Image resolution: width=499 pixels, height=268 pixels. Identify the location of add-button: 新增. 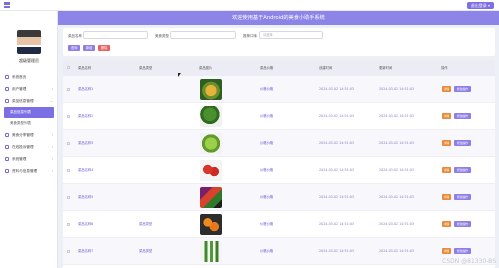
(89, 48).